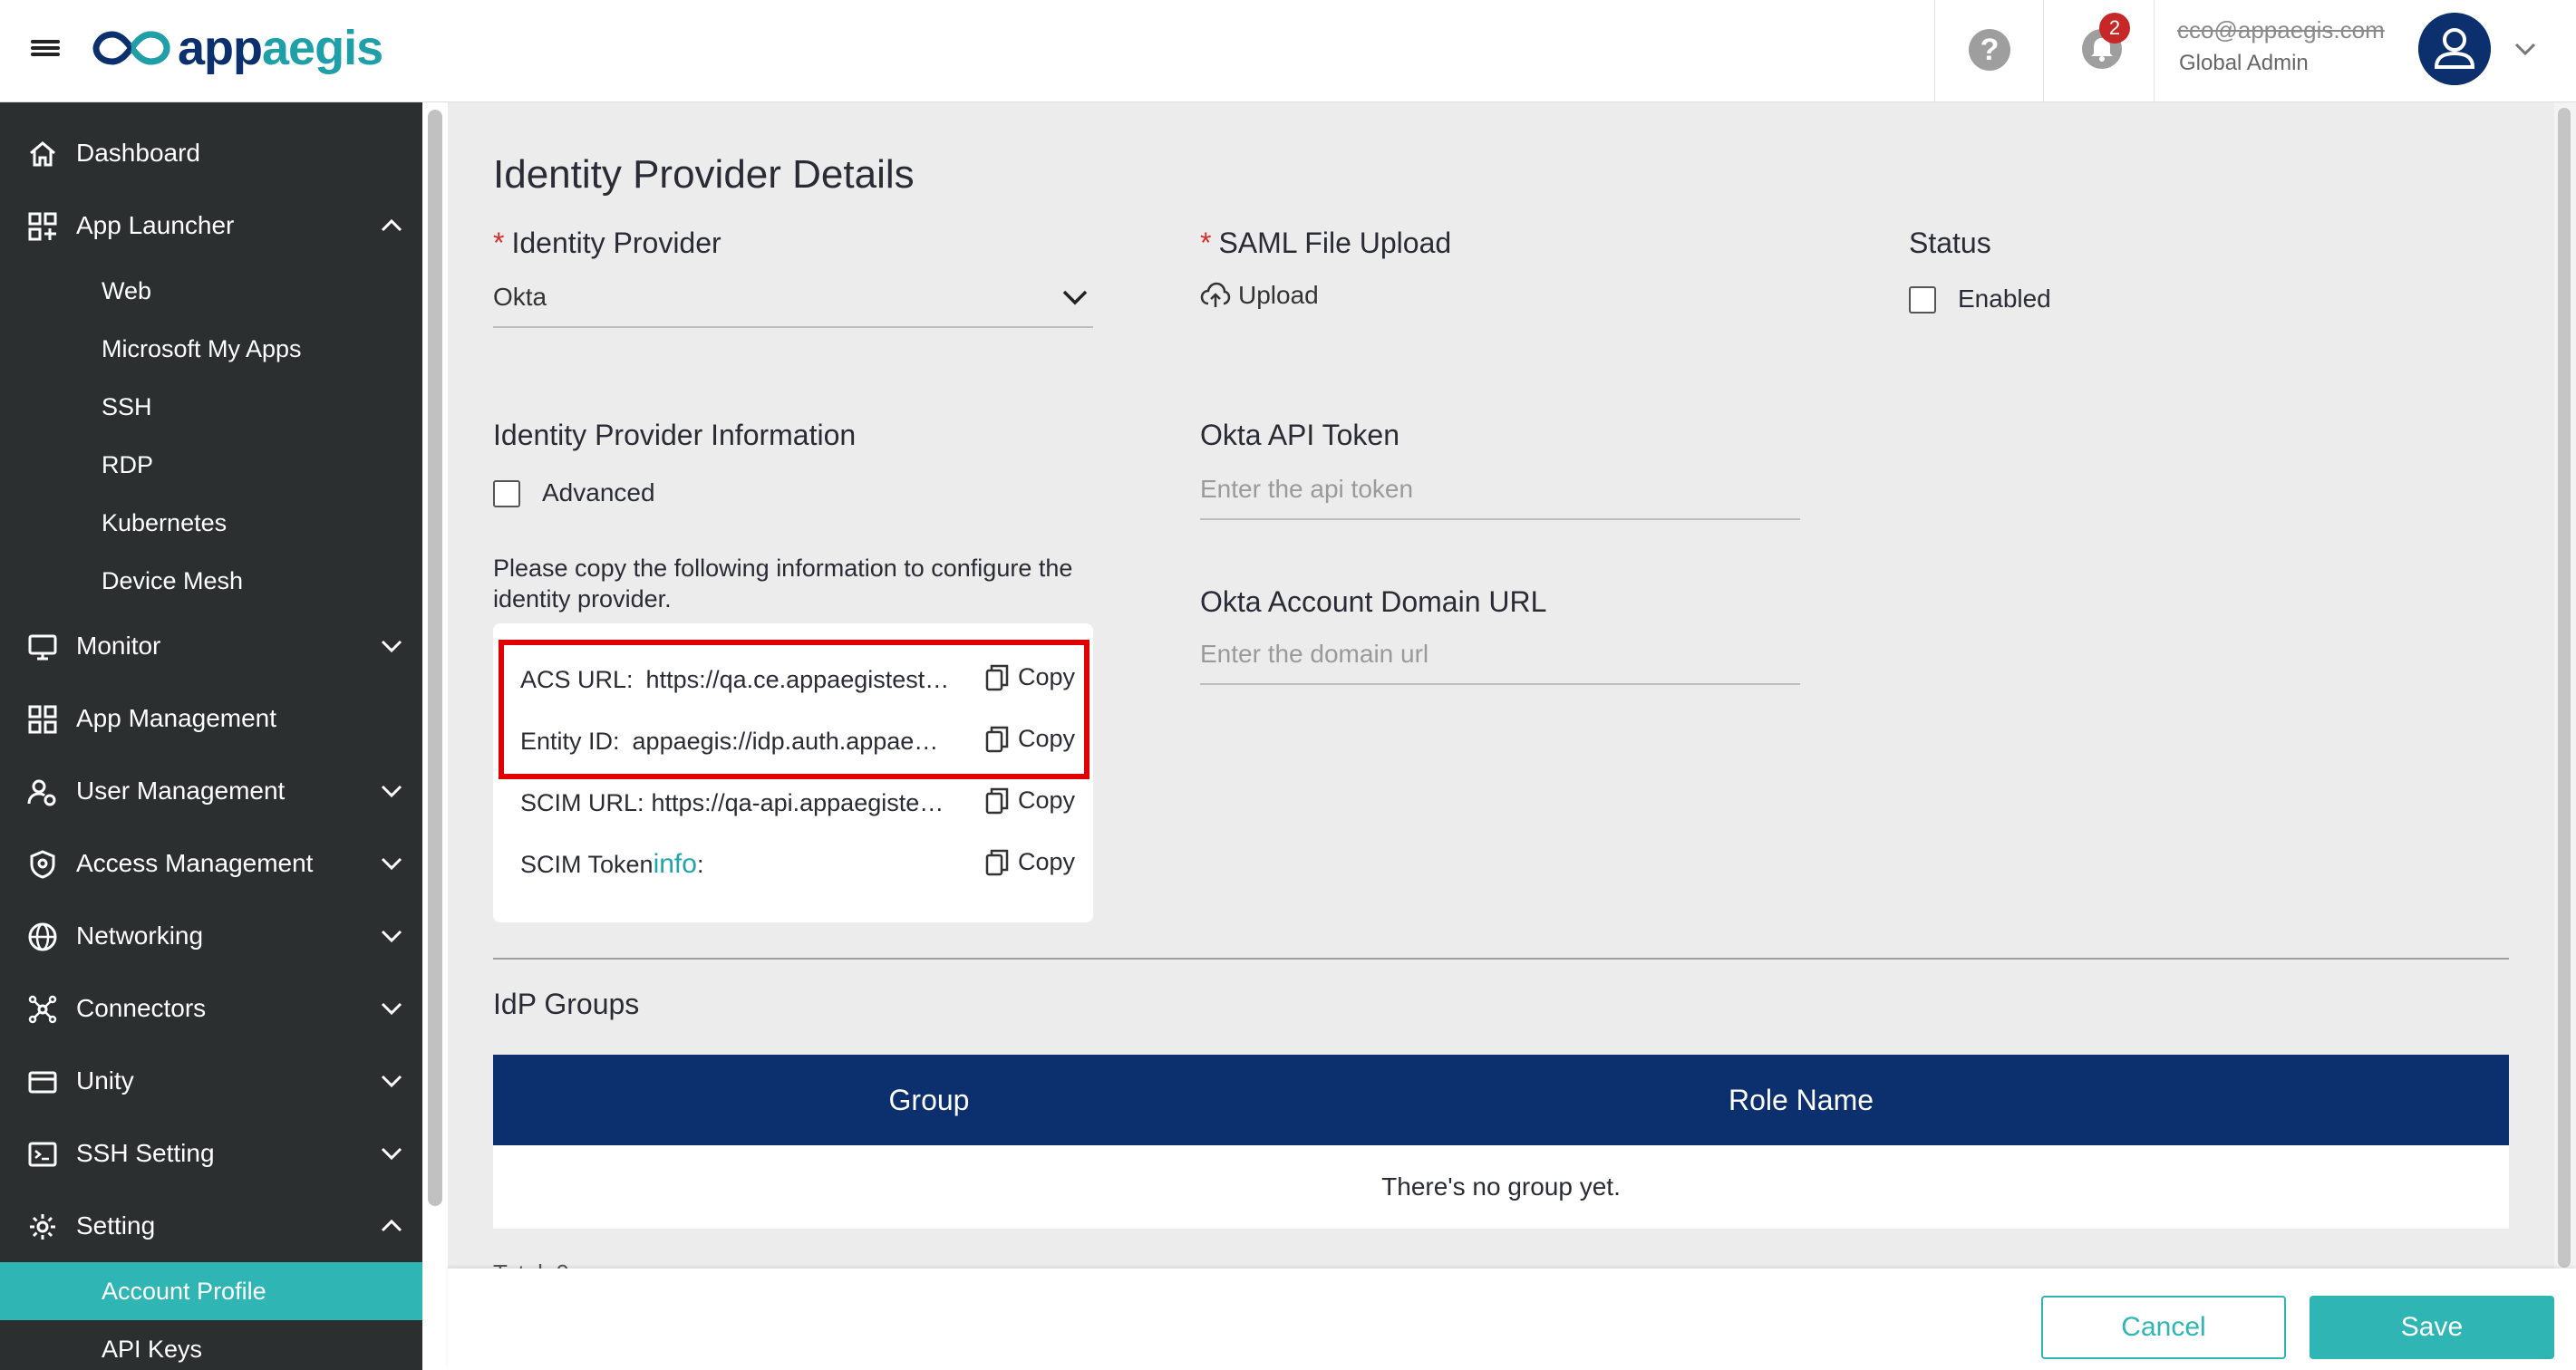 The image size is (2576, 1370). I want to click on sidebar-scrollbar, so click(435, 736).